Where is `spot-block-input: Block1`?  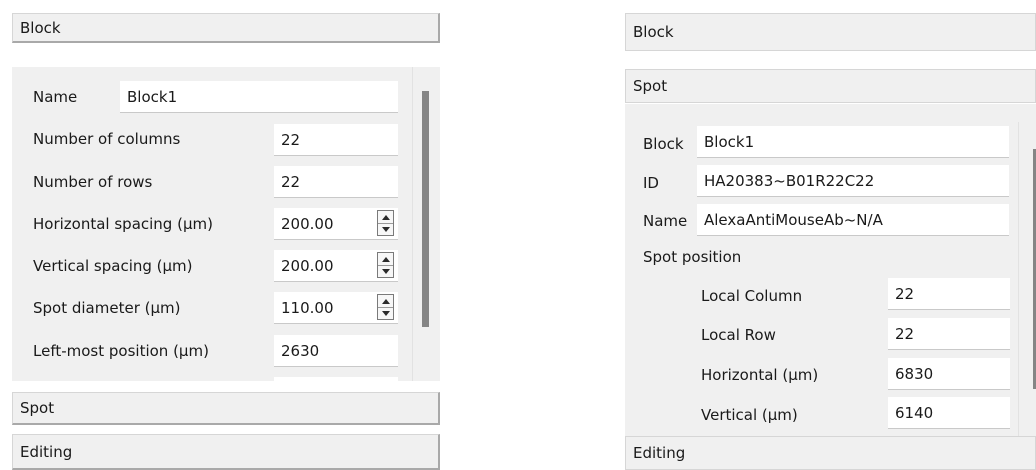 spot-block-input: Block1 is located at coordinates (853, 142).